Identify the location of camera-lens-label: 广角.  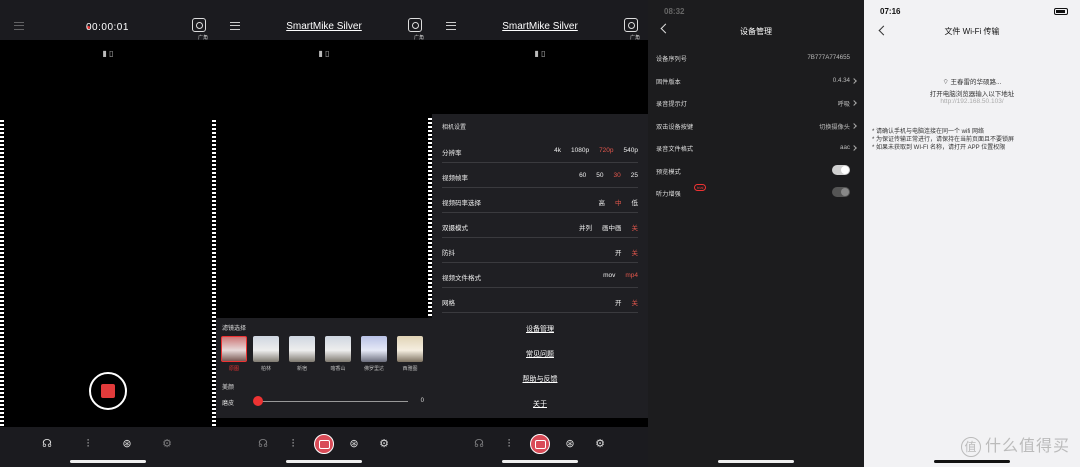
(634, 38).